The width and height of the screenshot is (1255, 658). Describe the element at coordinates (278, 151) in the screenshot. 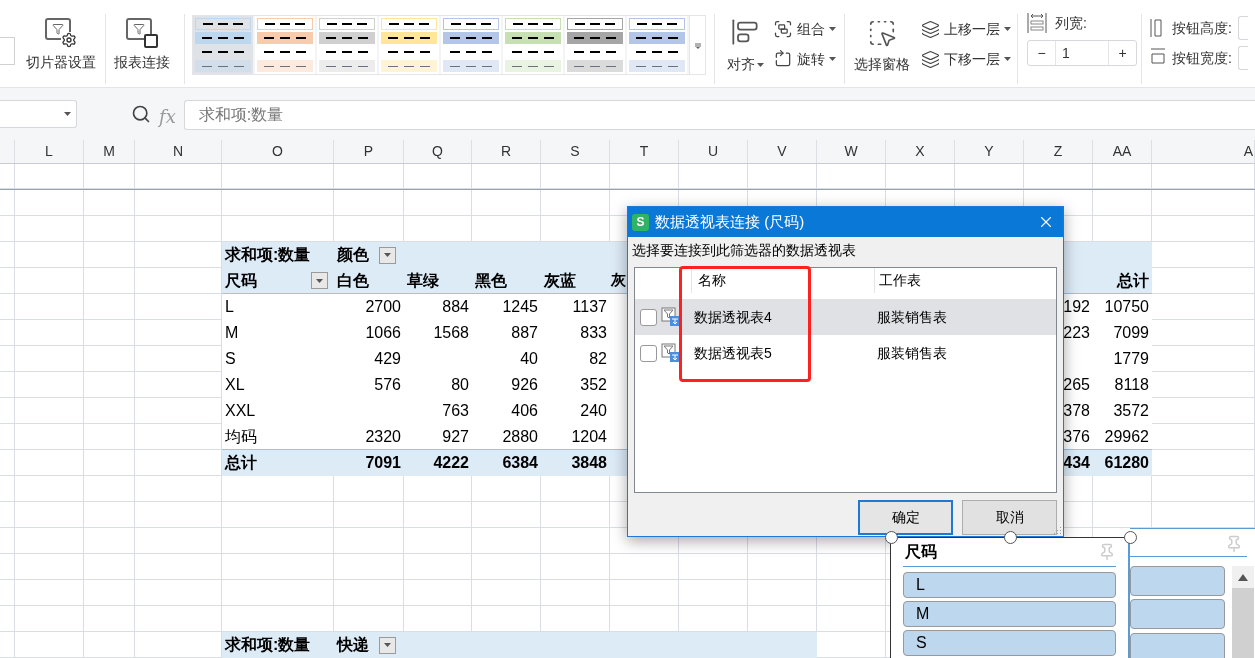

I see `column-header: O` at that location.